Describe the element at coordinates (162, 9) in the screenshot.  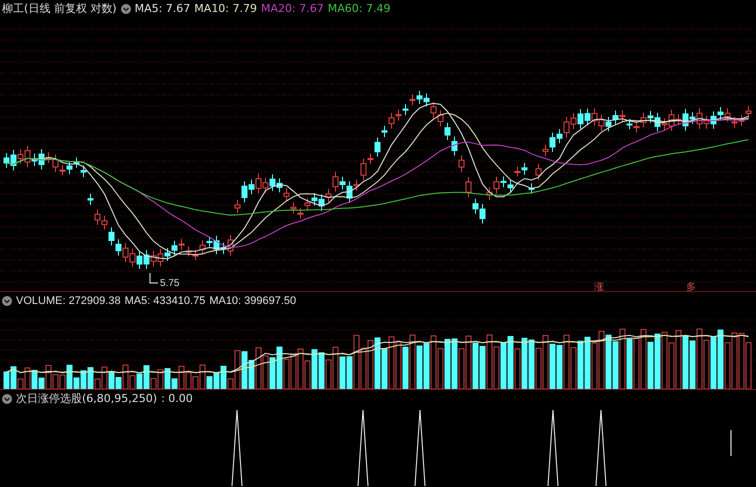
I see `legend-value: MA5: 7.67` at that location.